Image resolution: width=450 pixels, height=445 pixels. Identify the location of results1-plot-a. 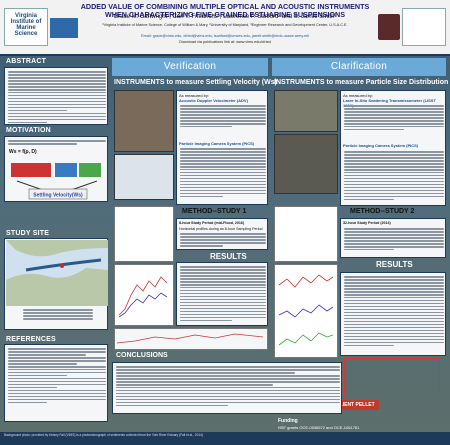
(144, 295).